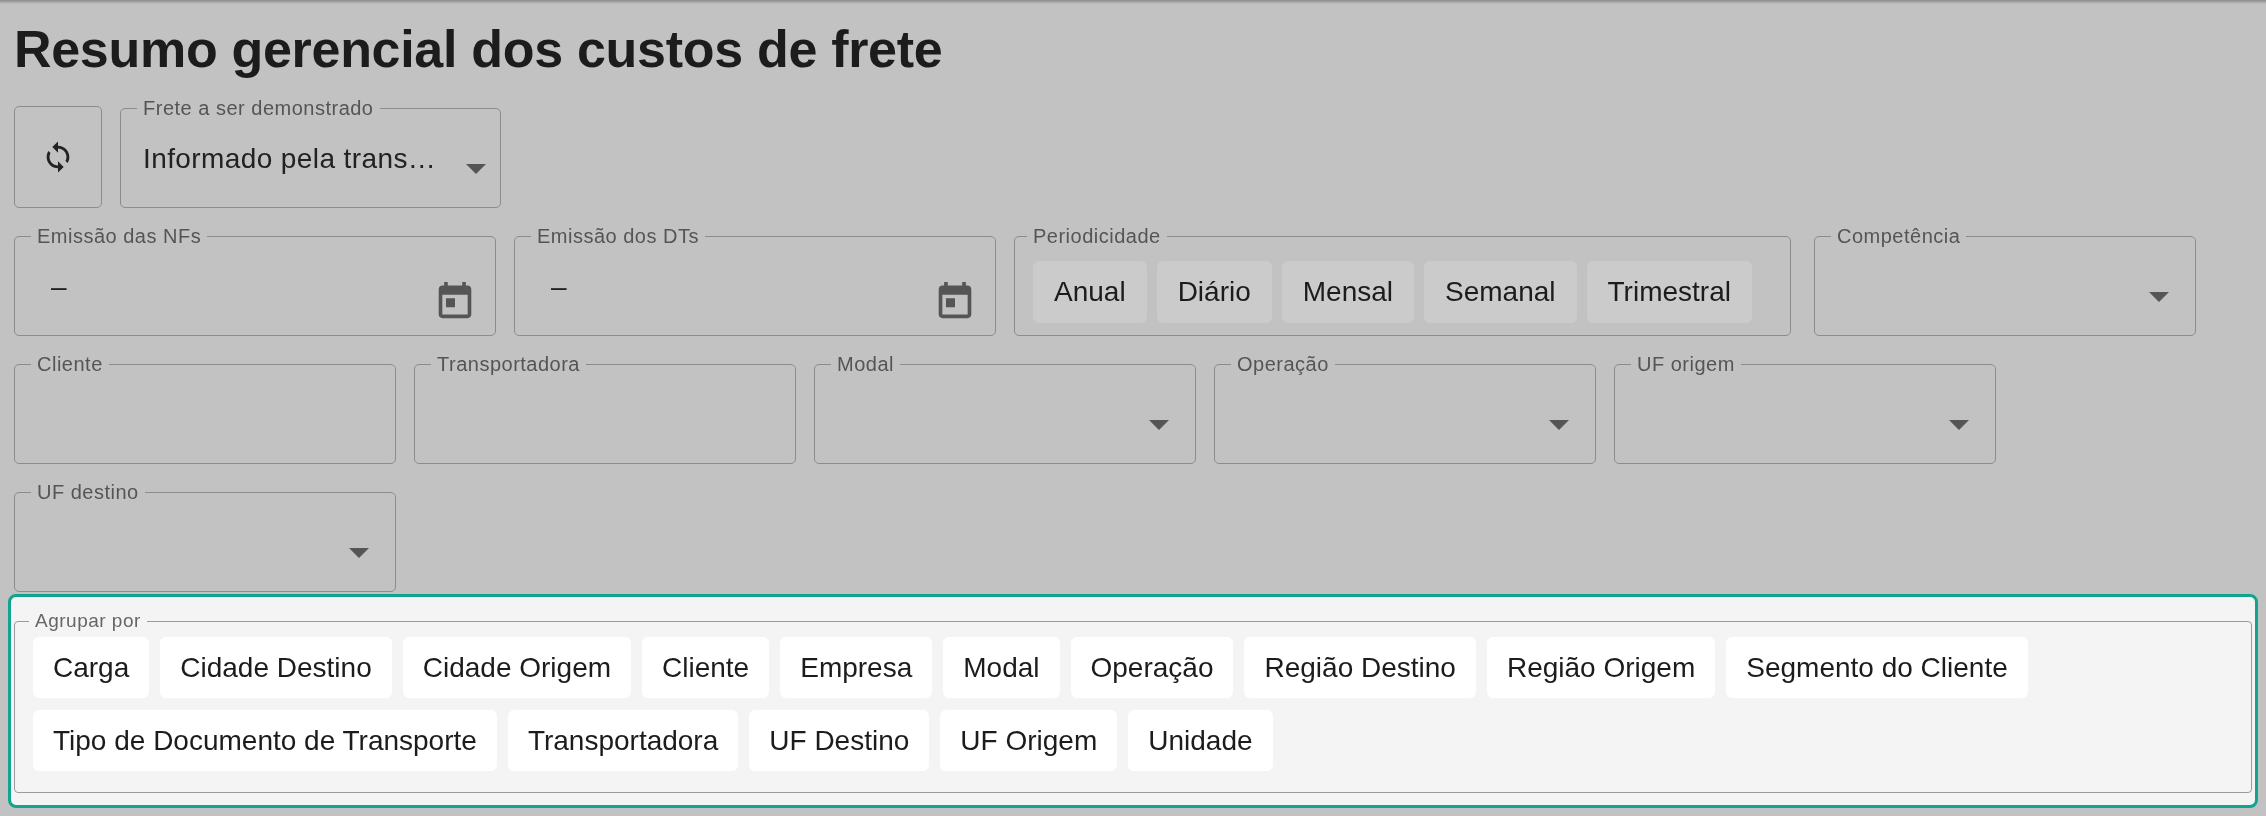 The width and height of the screenshot is (2266, 816). I want to click on field-label: UF origem, so click(1686, 364).